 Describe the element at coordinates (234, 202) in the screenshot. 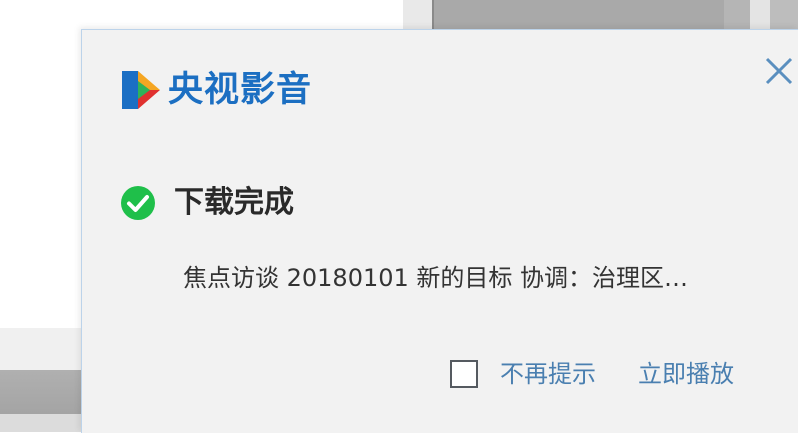

I see `status-title: 下载完成` at that location.